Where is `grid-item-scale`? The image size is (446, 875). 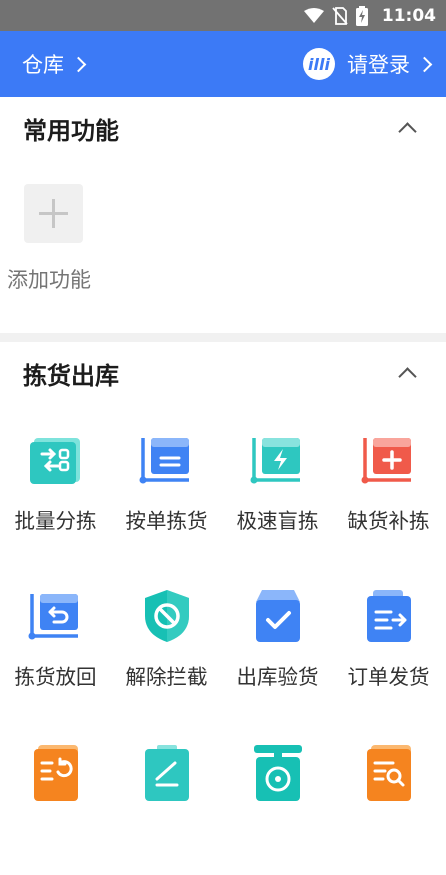
grid-item-scale is located at coordinates (277, 810).